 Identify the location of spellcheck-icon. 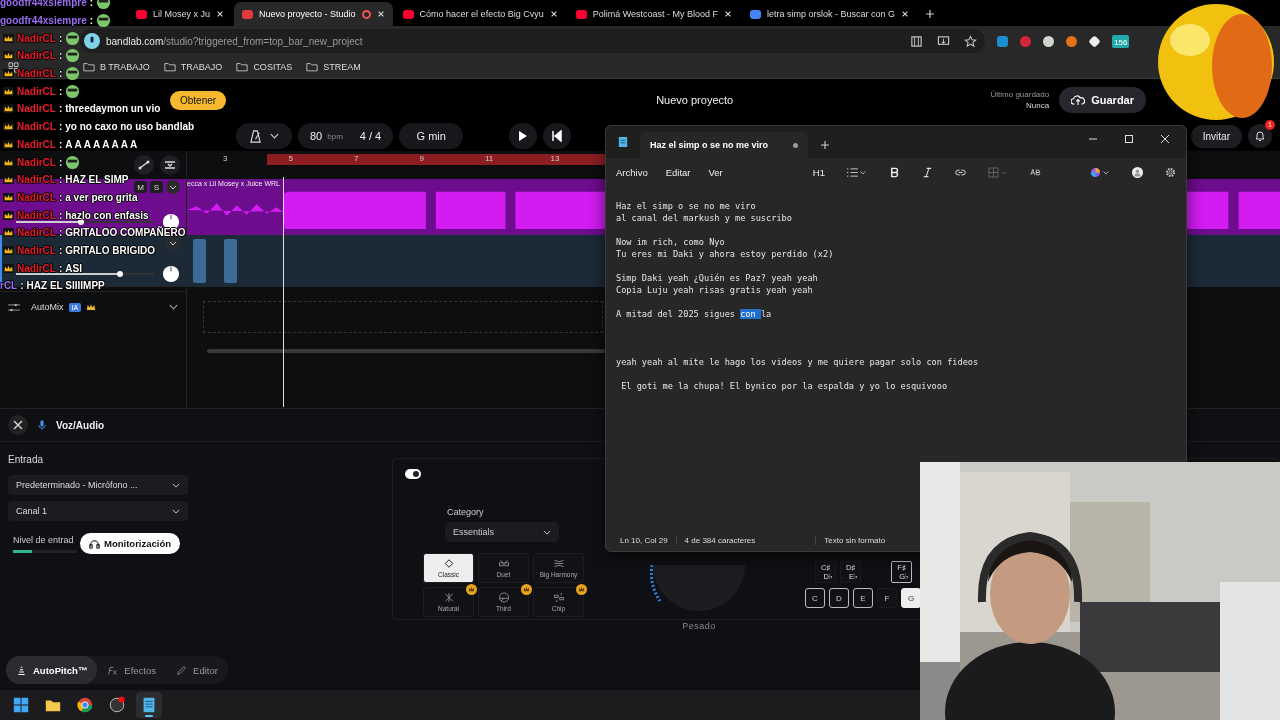
(1035, 172).